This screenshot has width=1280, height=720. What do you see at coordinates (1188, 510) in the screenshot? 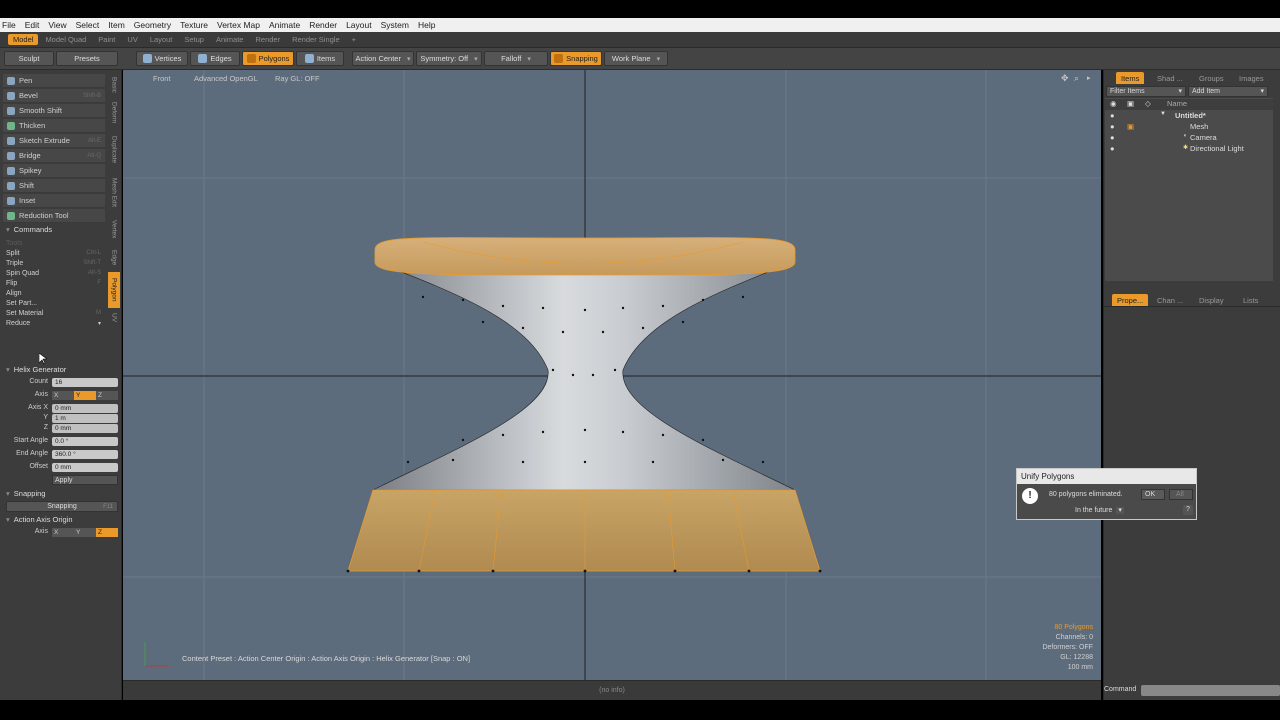
I see `help-icon: ?` at bounding box center [1188, 510].